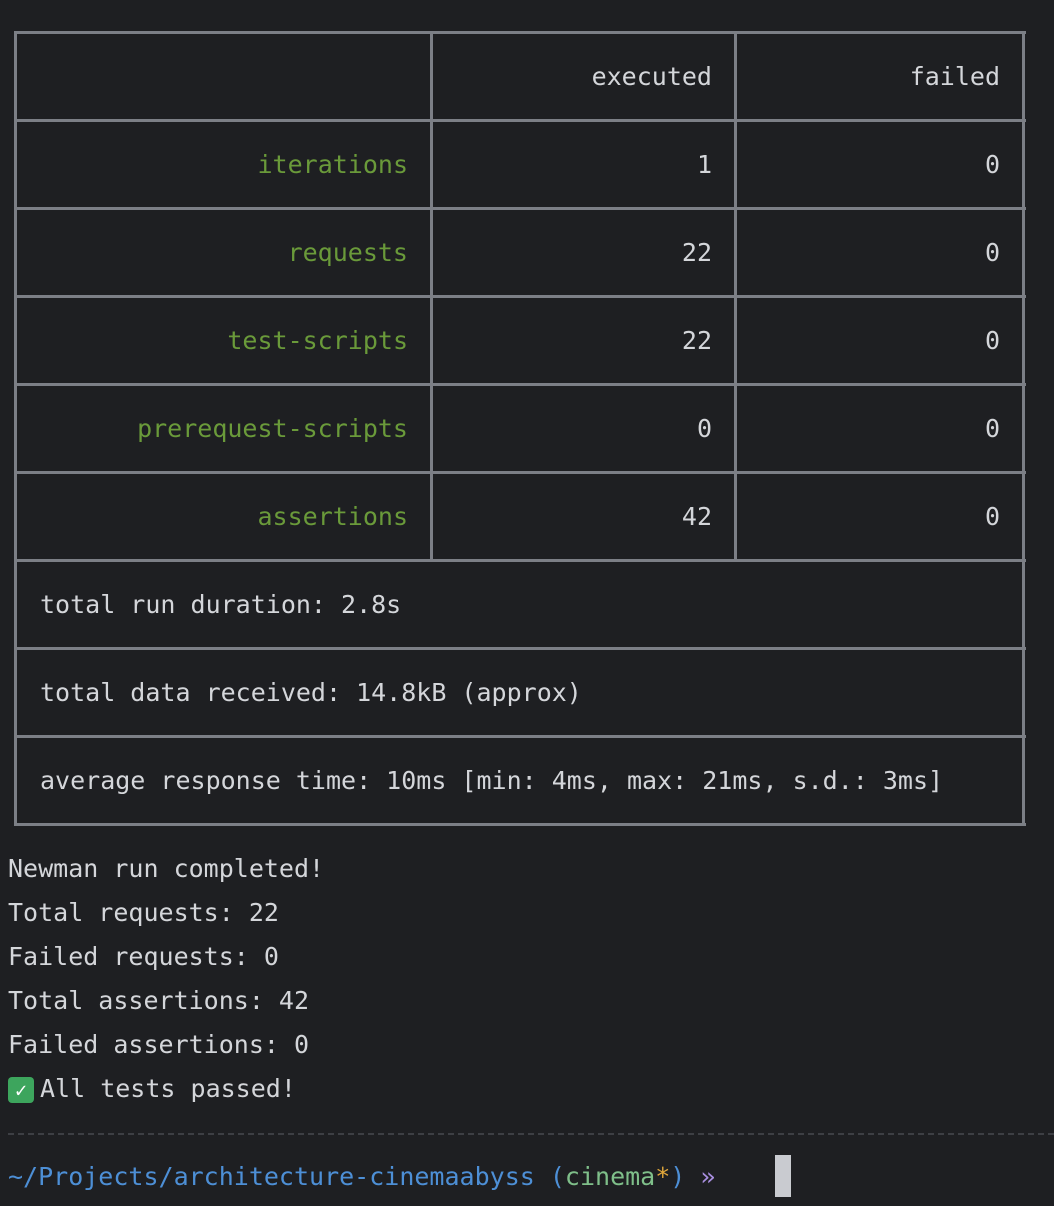  I want to click on row-executed: 42, so click(696, 516).